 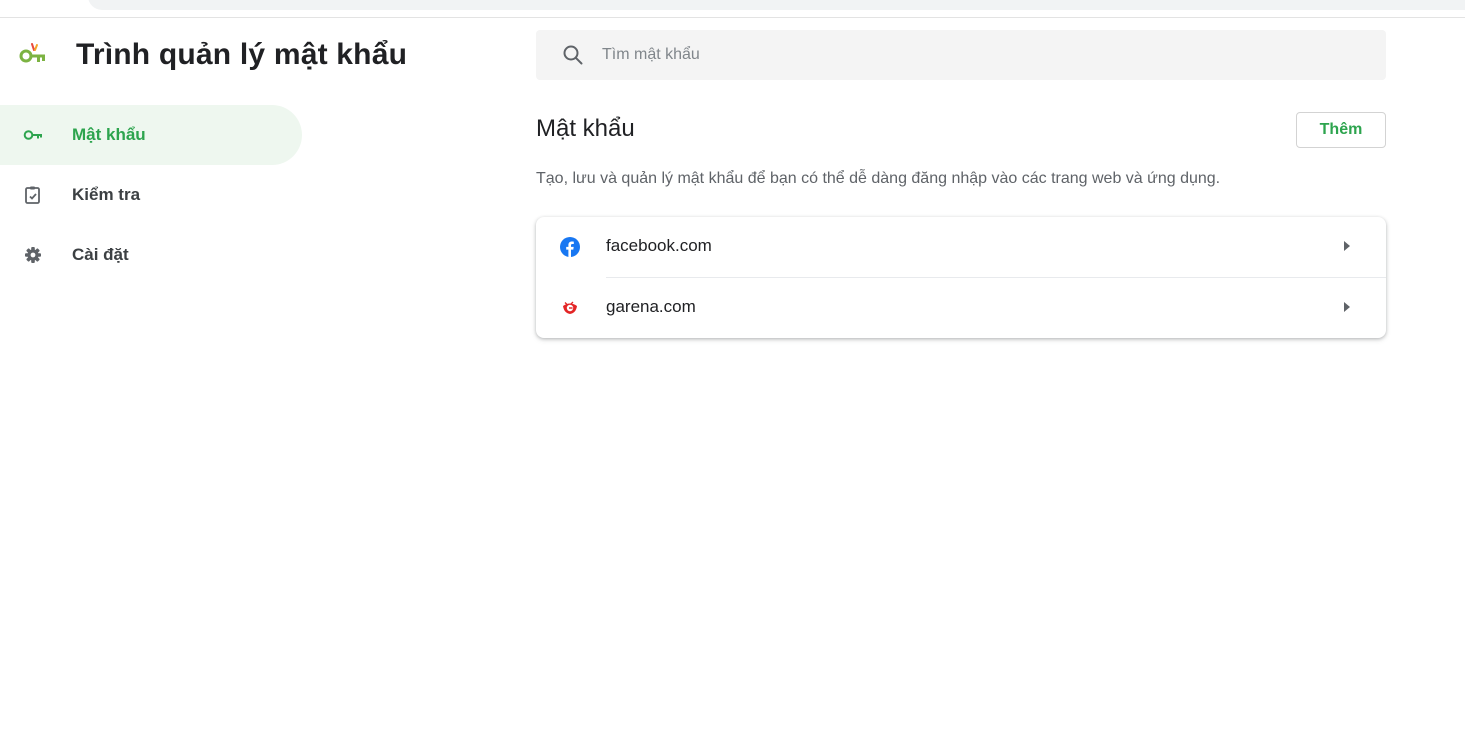 I want to click on sidebar-item-label: Cài đặt, so click(x=100, y=254).